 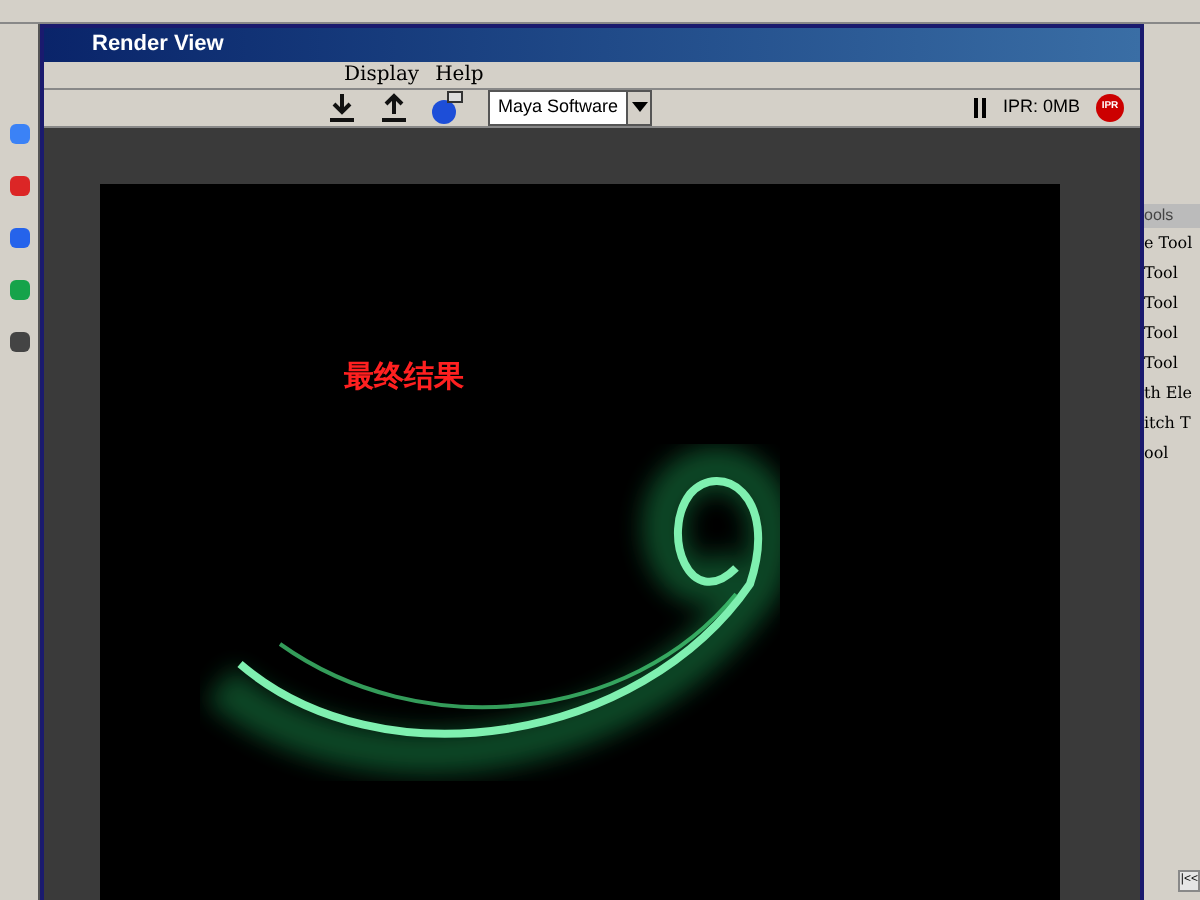 I want to click on panel-header: ools, so click(x=1172, y=216).